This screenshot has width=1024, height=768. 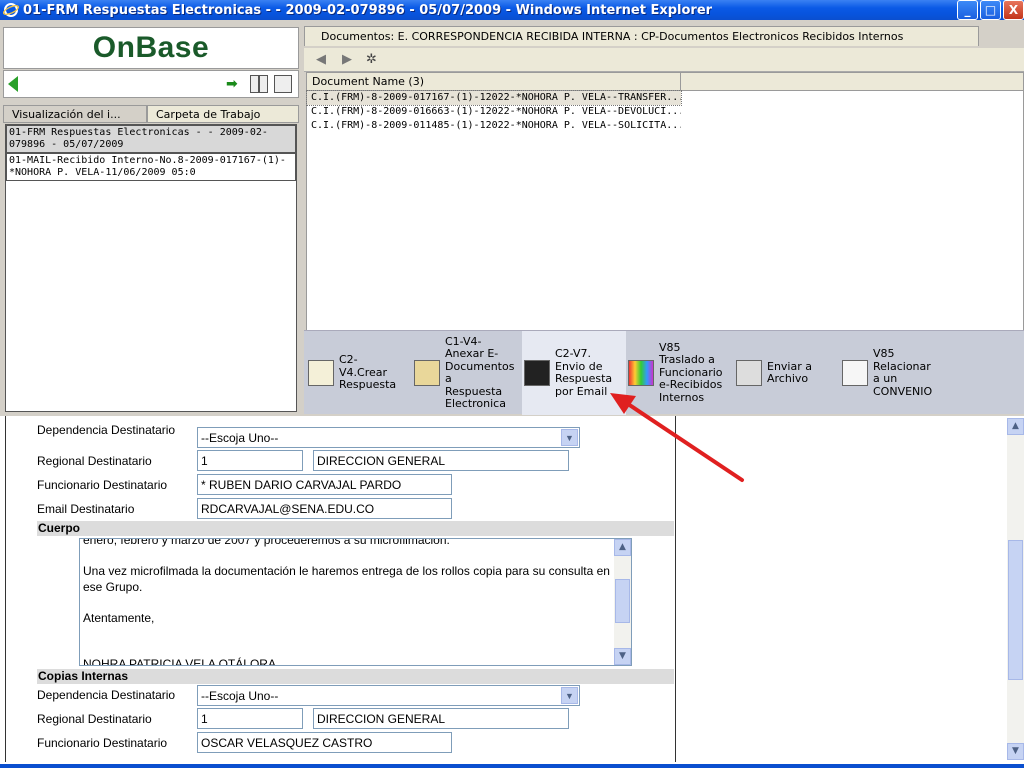 I want to click on back-arrow-icon, so click(x=13, y=84).